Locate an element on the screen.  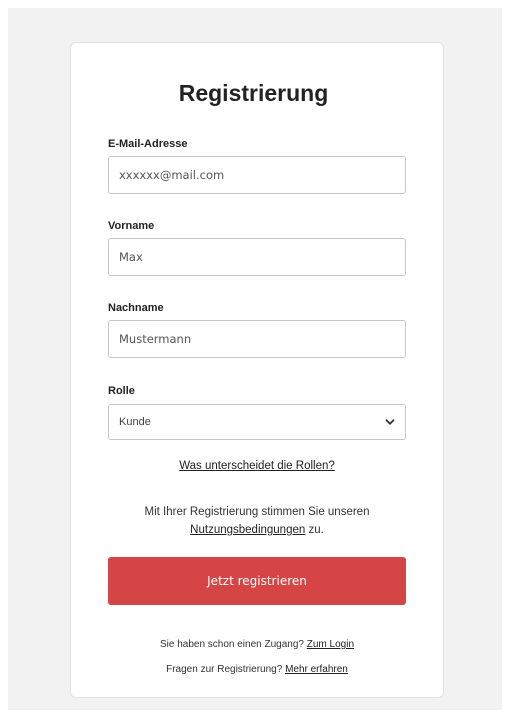
terms-line-2: Nutzungsbedingungen zu. is located at coordinates (257, 530).